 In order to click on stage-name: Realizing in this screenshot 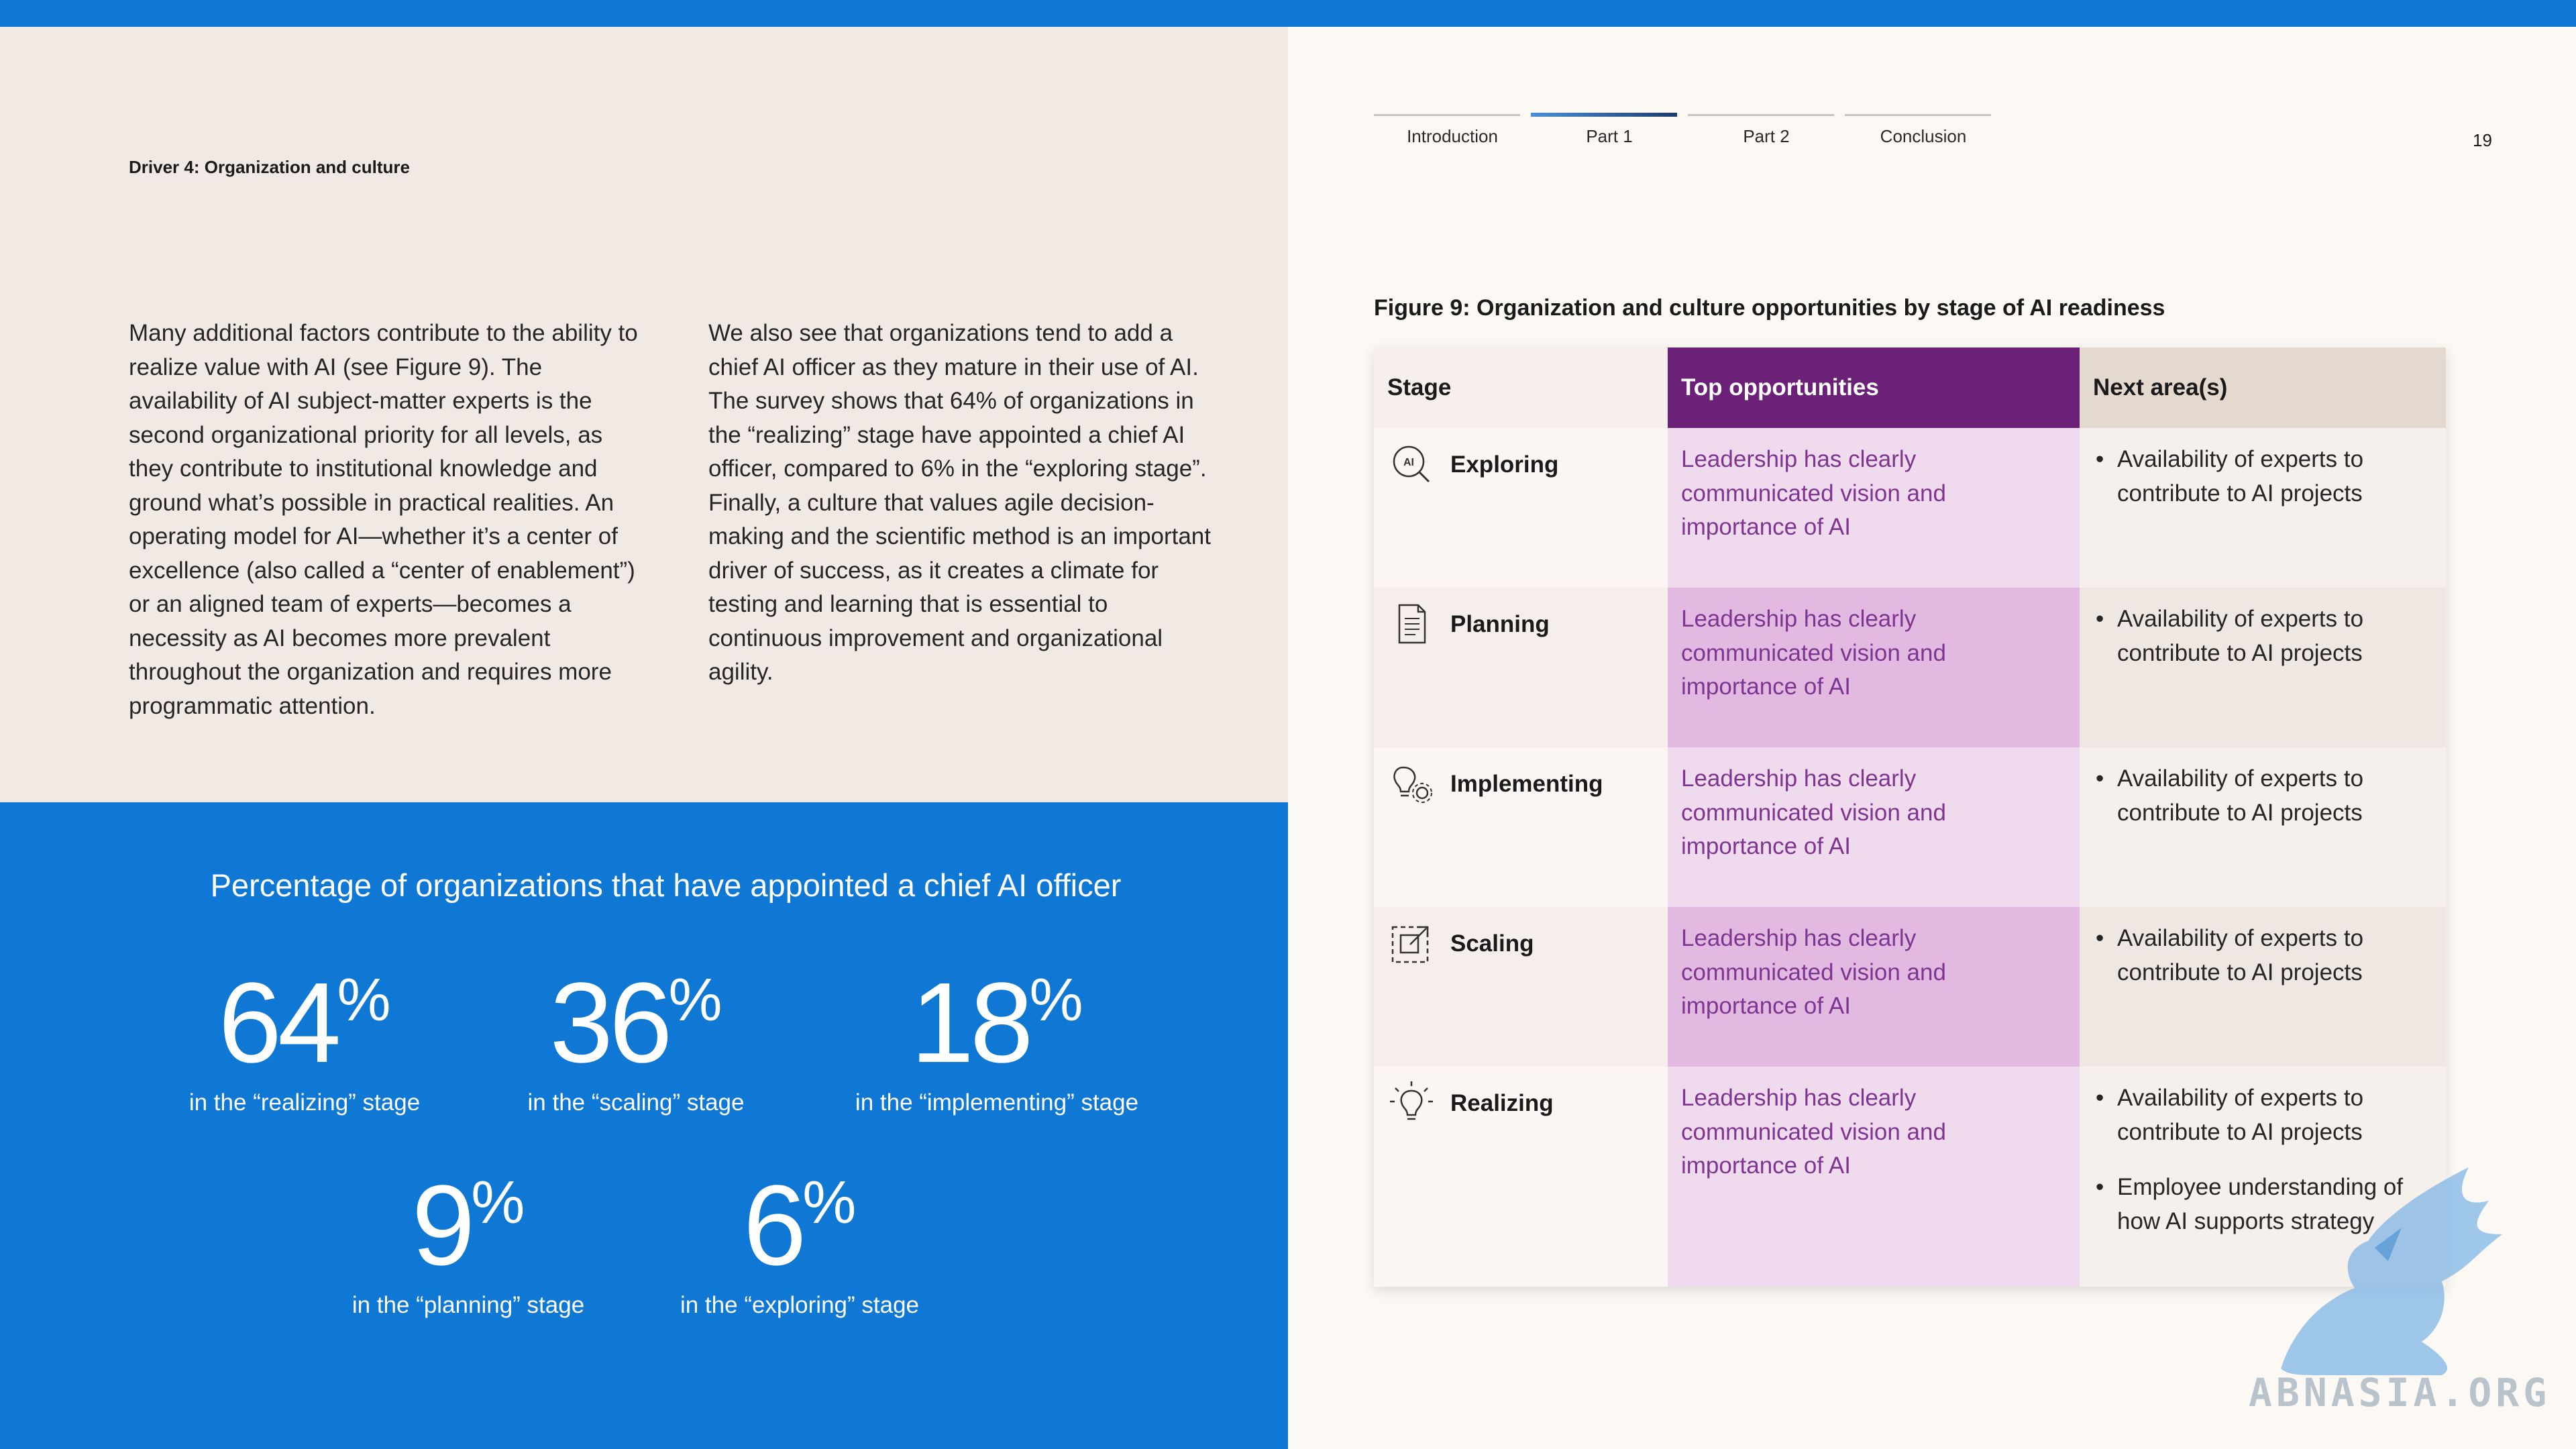, I will do `click(1502, 1103)`.